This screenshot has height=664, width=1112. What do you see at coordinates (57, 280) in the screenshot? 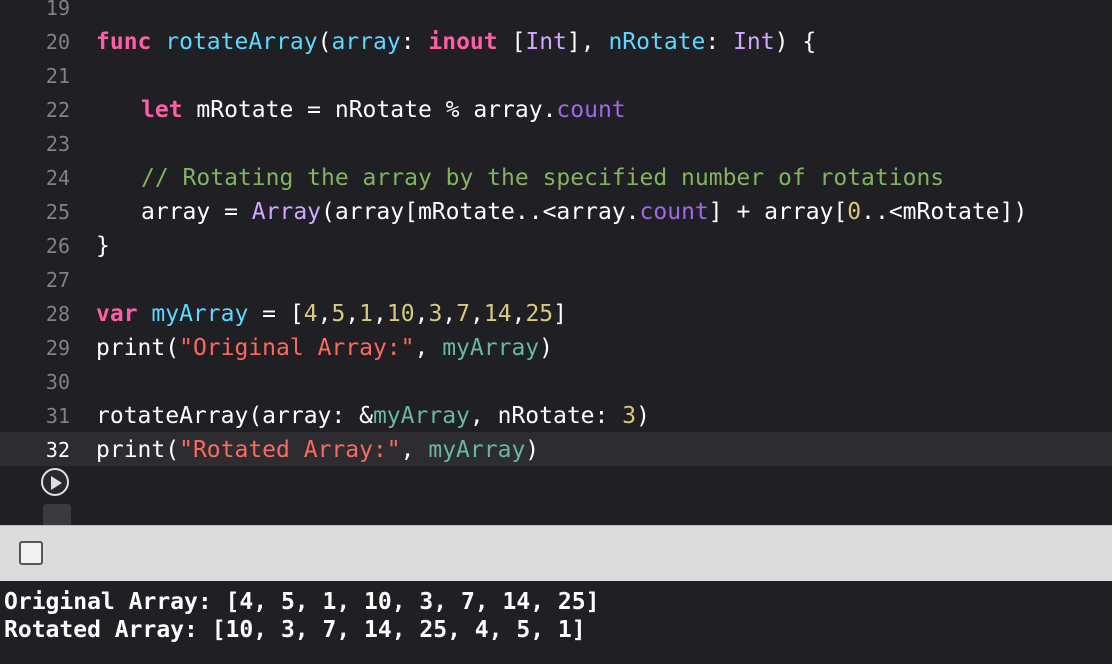
I see `line-number: 27` at bounding box center [57, 280].